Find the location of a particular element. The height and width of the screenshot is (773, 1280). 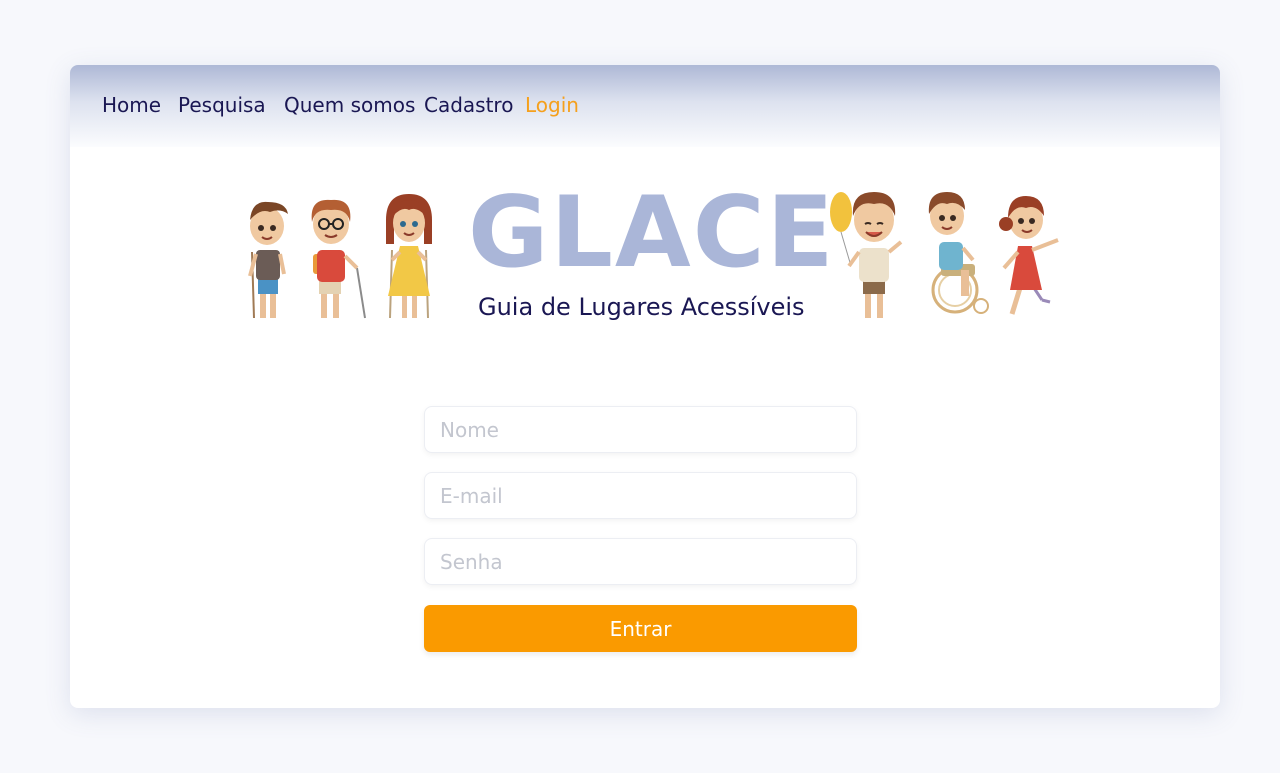

kid-with-balloon-illustration is located at coordinates (866, 255).